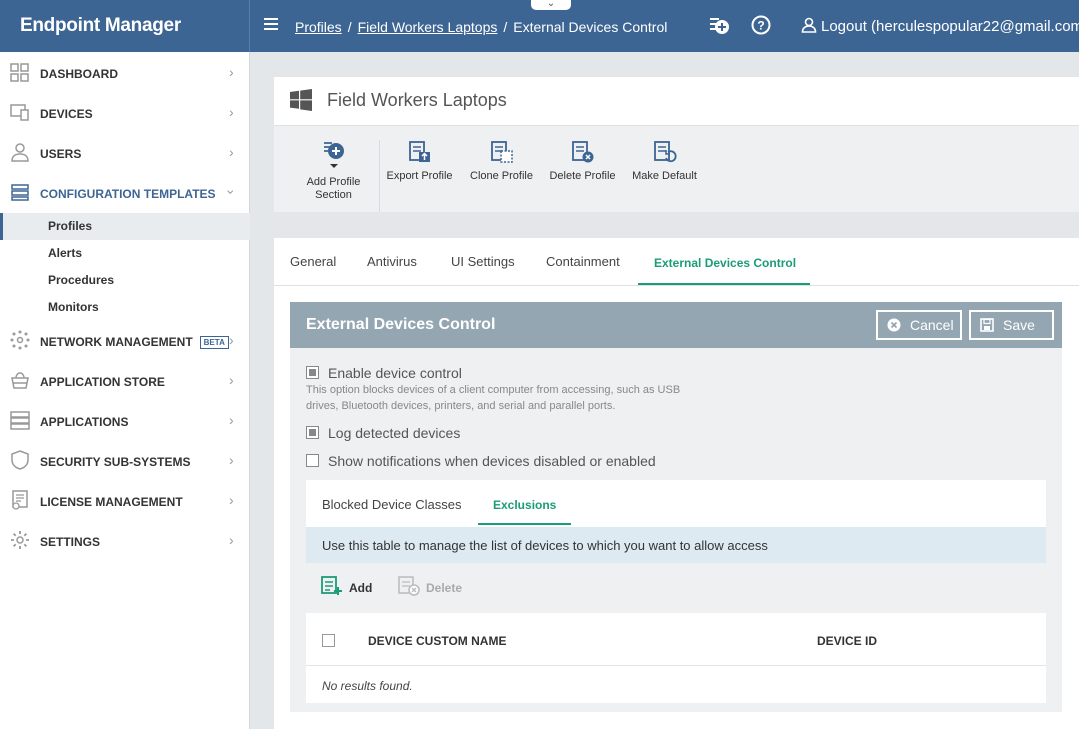 The image size is (1079, 729). Describe the element at coordinates (125, 113) in the screenshot. I see `sidebar-item-devices: DEVICES ›` at that location.